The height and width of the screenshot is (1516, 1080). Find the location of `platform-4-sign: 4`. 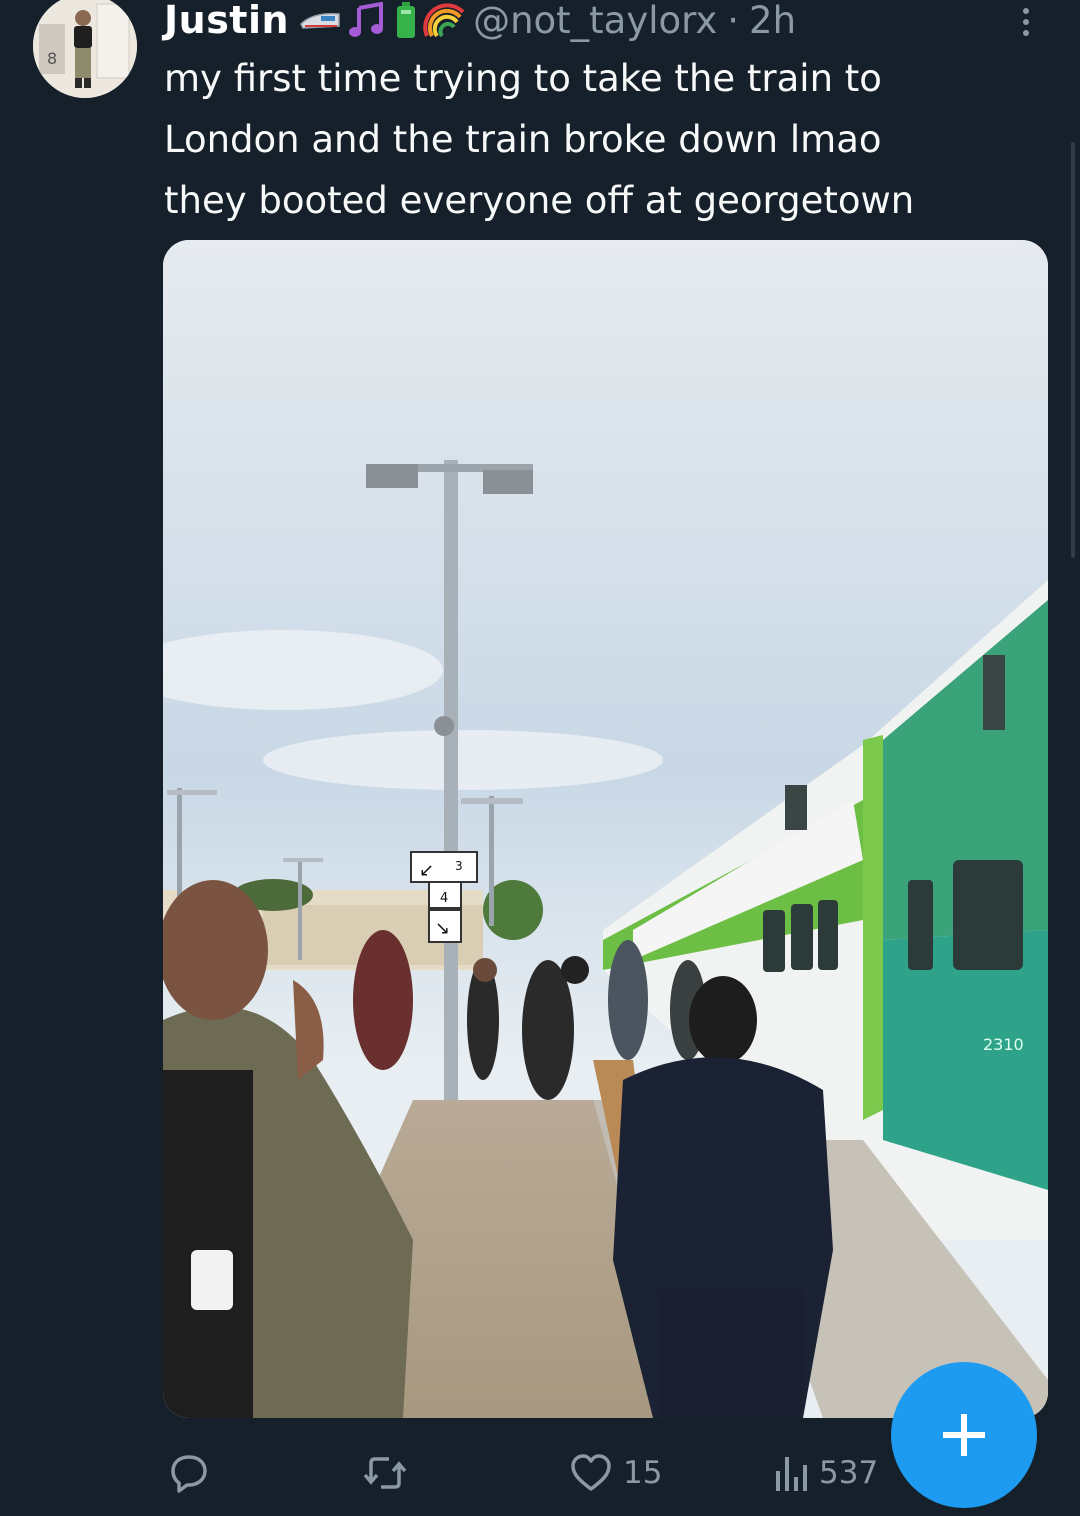

platform-4-sign: 4 is located at coordinates (444, 898).